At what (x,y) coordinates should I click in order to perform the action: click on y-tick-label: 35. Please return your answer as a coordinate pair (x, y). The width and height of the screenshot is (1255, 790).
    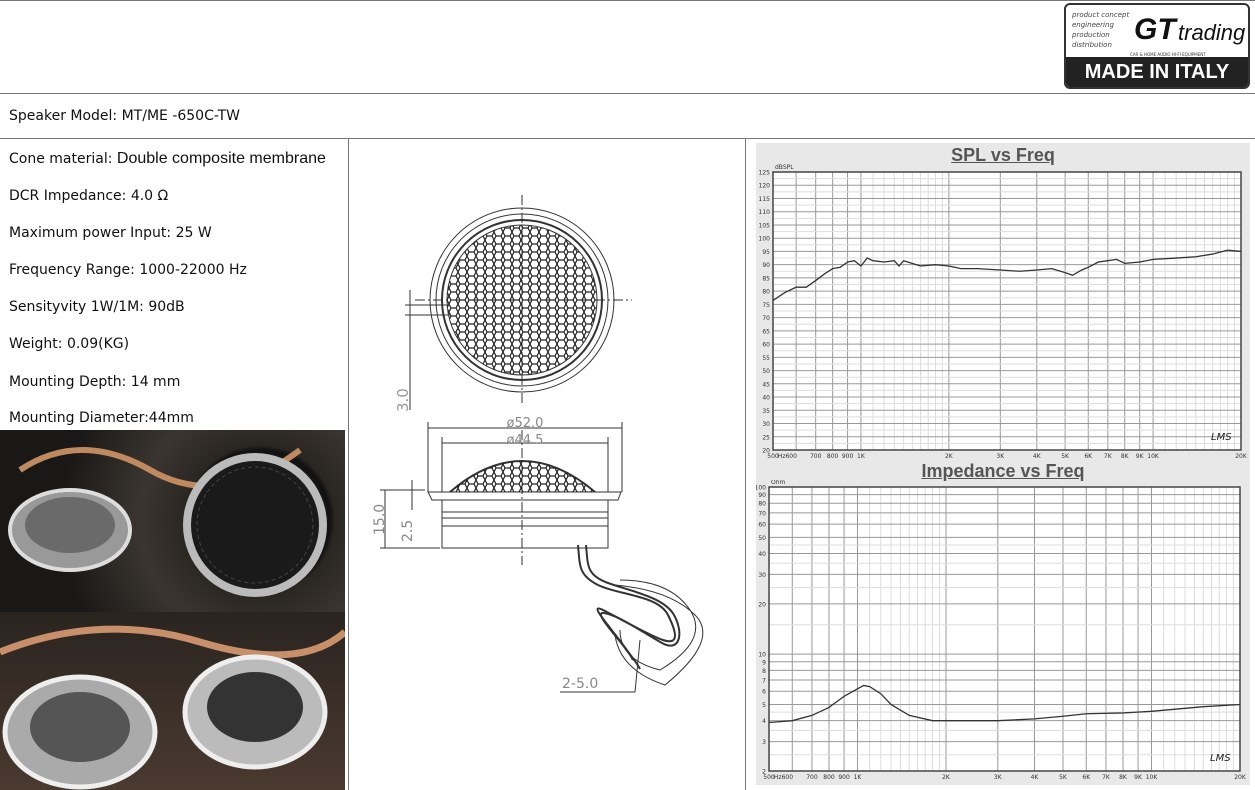
    Looking at the image, I should click on (766, 411).